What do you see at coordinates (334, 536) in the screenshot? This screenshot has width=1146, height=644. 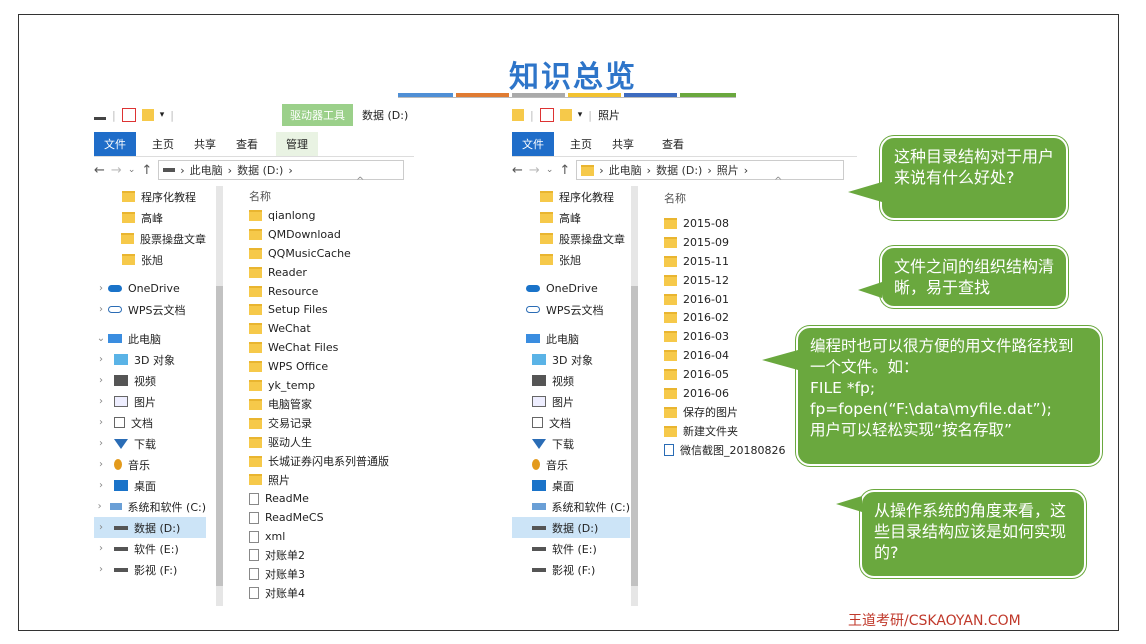 I see `file-row: xml` at bounding box center [334, 536].